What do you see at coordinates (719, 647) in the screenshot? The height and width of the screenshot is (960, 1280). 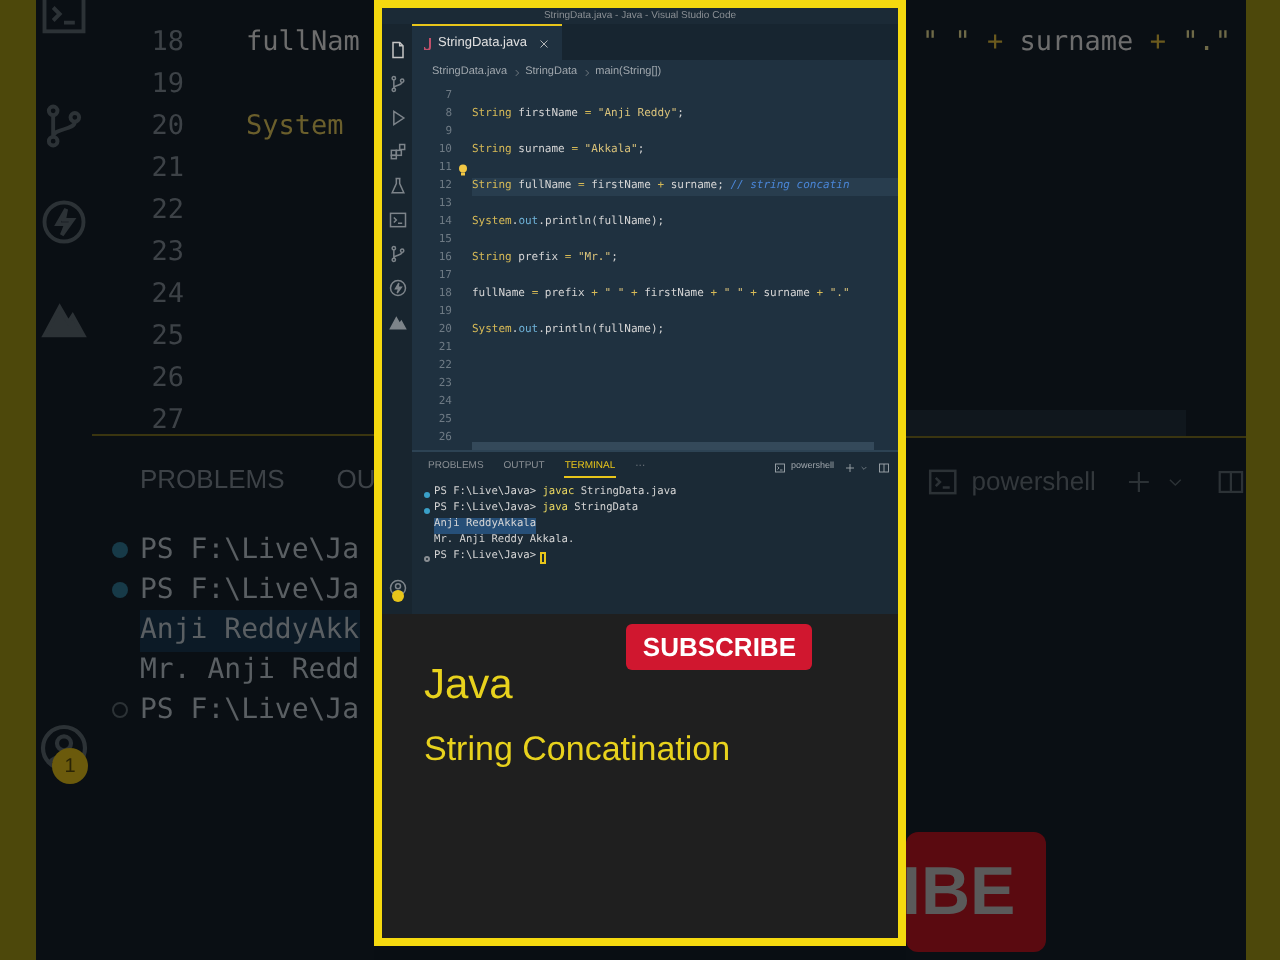 I see `subscribe-button: SUBSCRIBE` at bounding box center [719, 647].